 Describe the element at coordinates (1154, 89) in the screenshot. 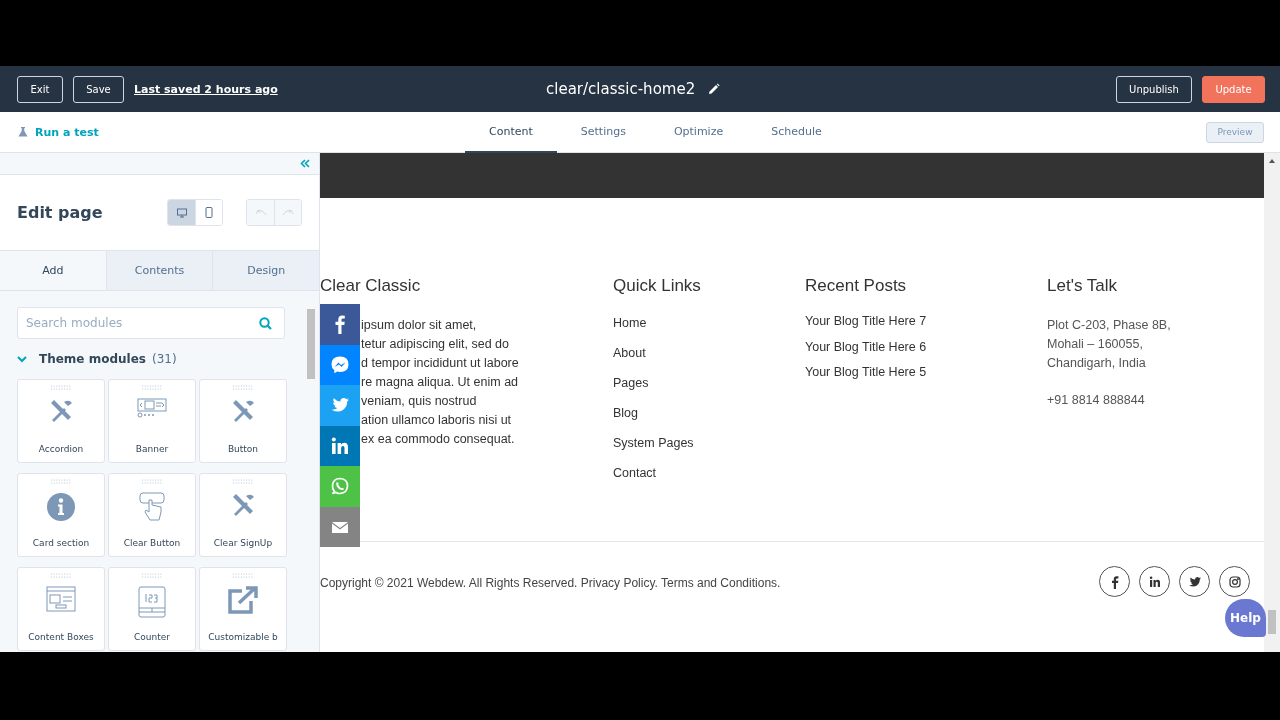

I see `unpublish-button: Unpublish` at that location.